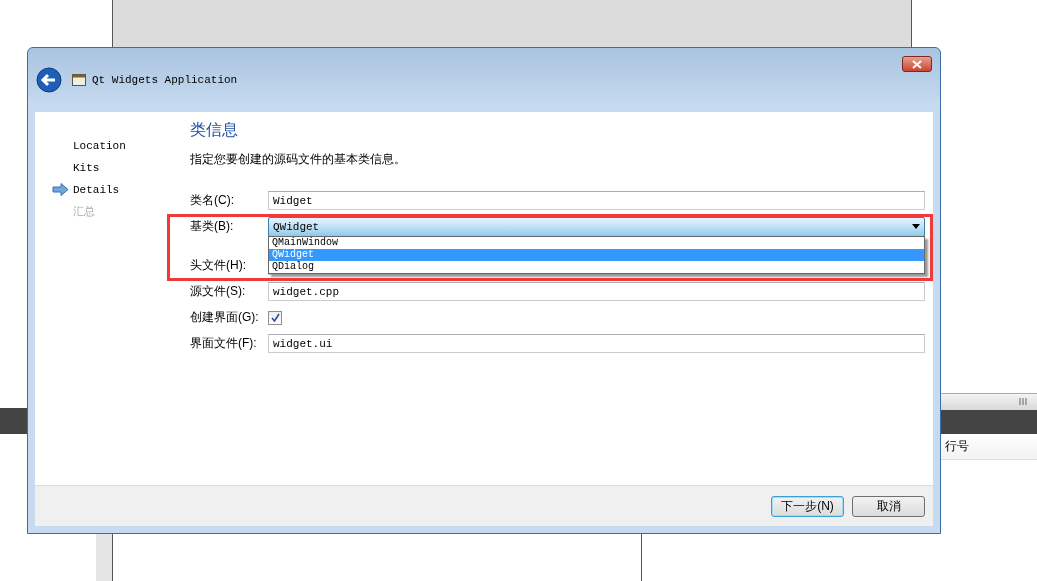 This screenshot has width=1037, height=581. What do you see at coordinates (104, 557) in the screenshot?
I see `panel-background` at bounding box center [104, 557].